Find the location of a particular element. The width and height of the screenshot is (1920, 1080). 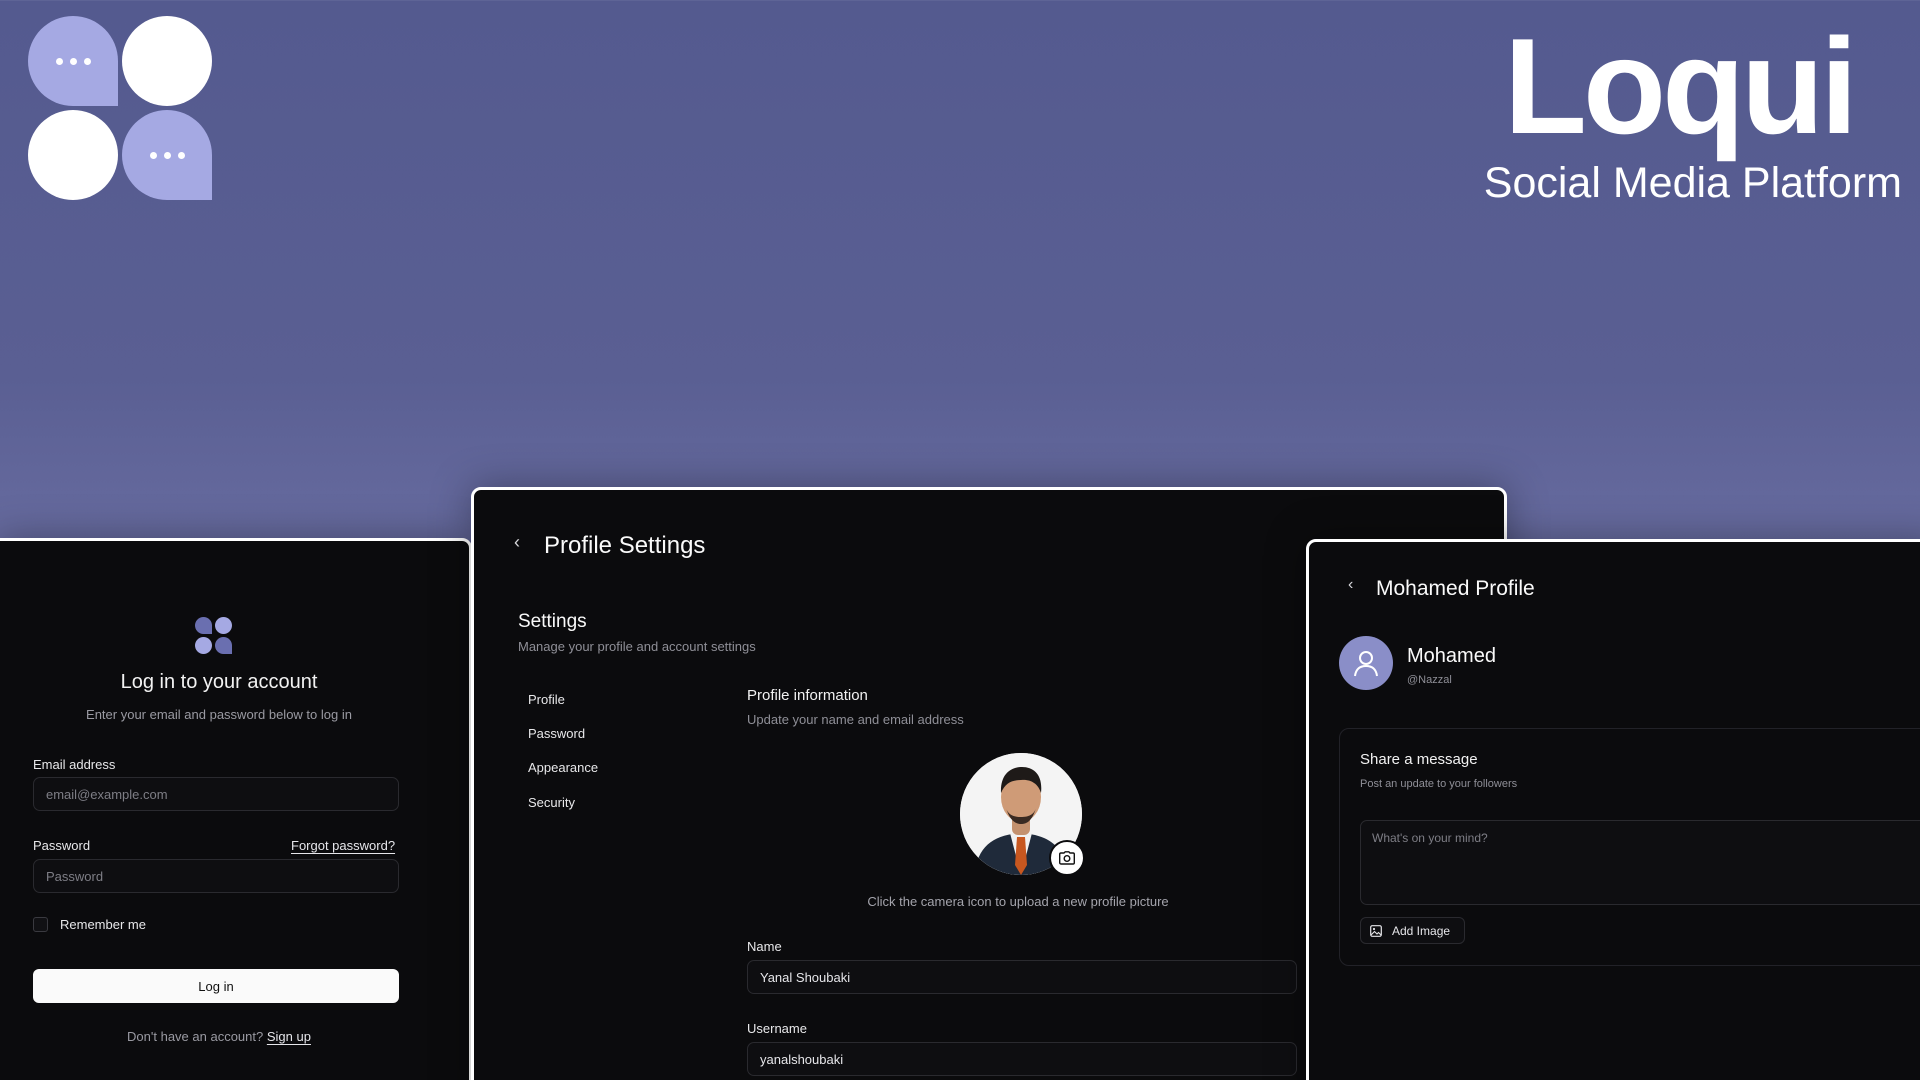

settings-title: Settings is located at coordinates (552, 621).